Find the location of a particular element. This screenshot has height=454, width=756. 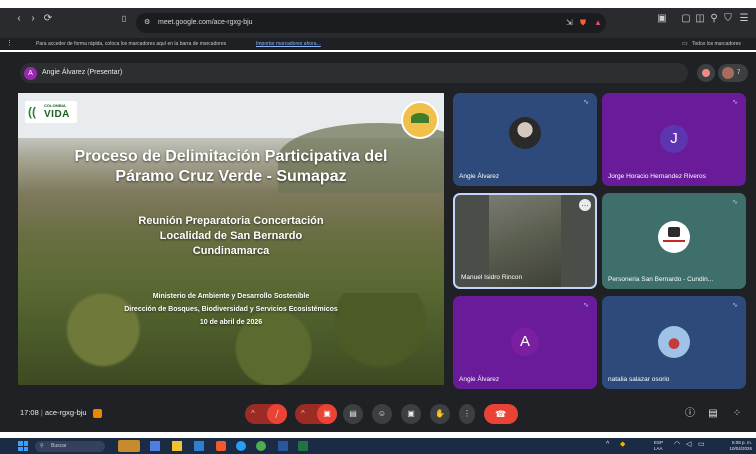

hand-icon: ✋ is located at coordinates (440, 413).